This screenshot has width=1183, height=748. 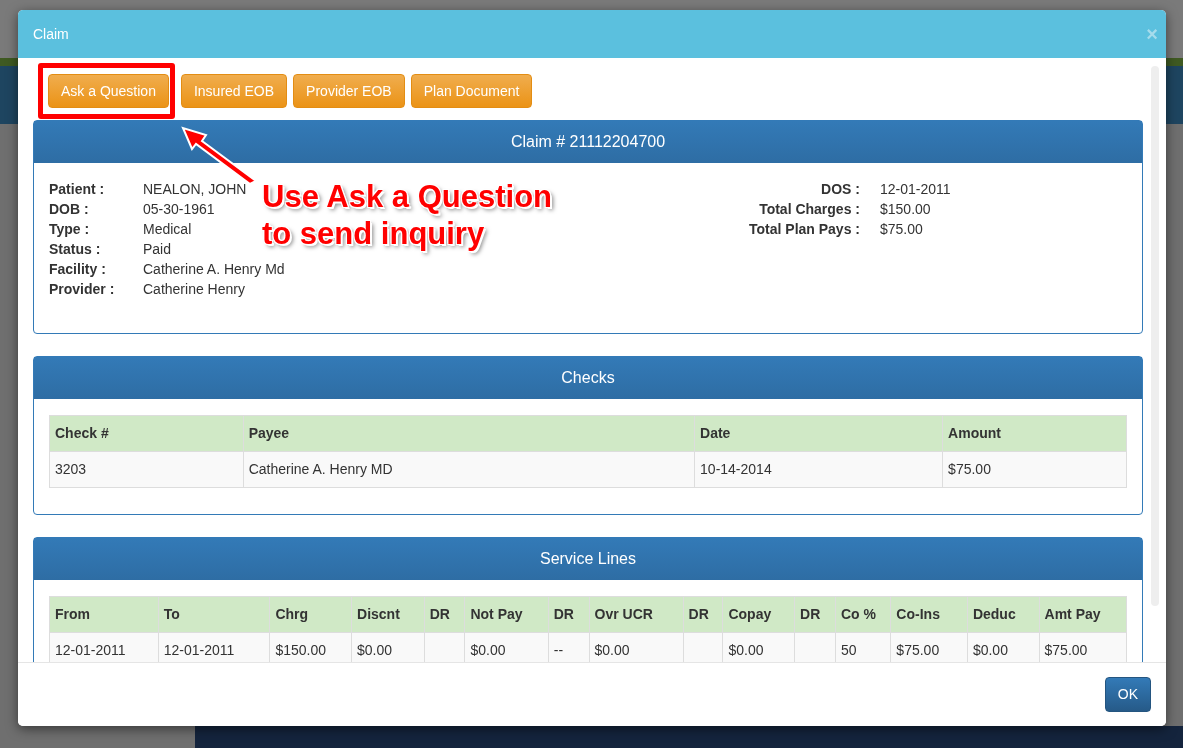 What do you see at coordinates (840, 189) in the screenshot?
I see `field-label: DOS :` at bounding box center [840, 189].